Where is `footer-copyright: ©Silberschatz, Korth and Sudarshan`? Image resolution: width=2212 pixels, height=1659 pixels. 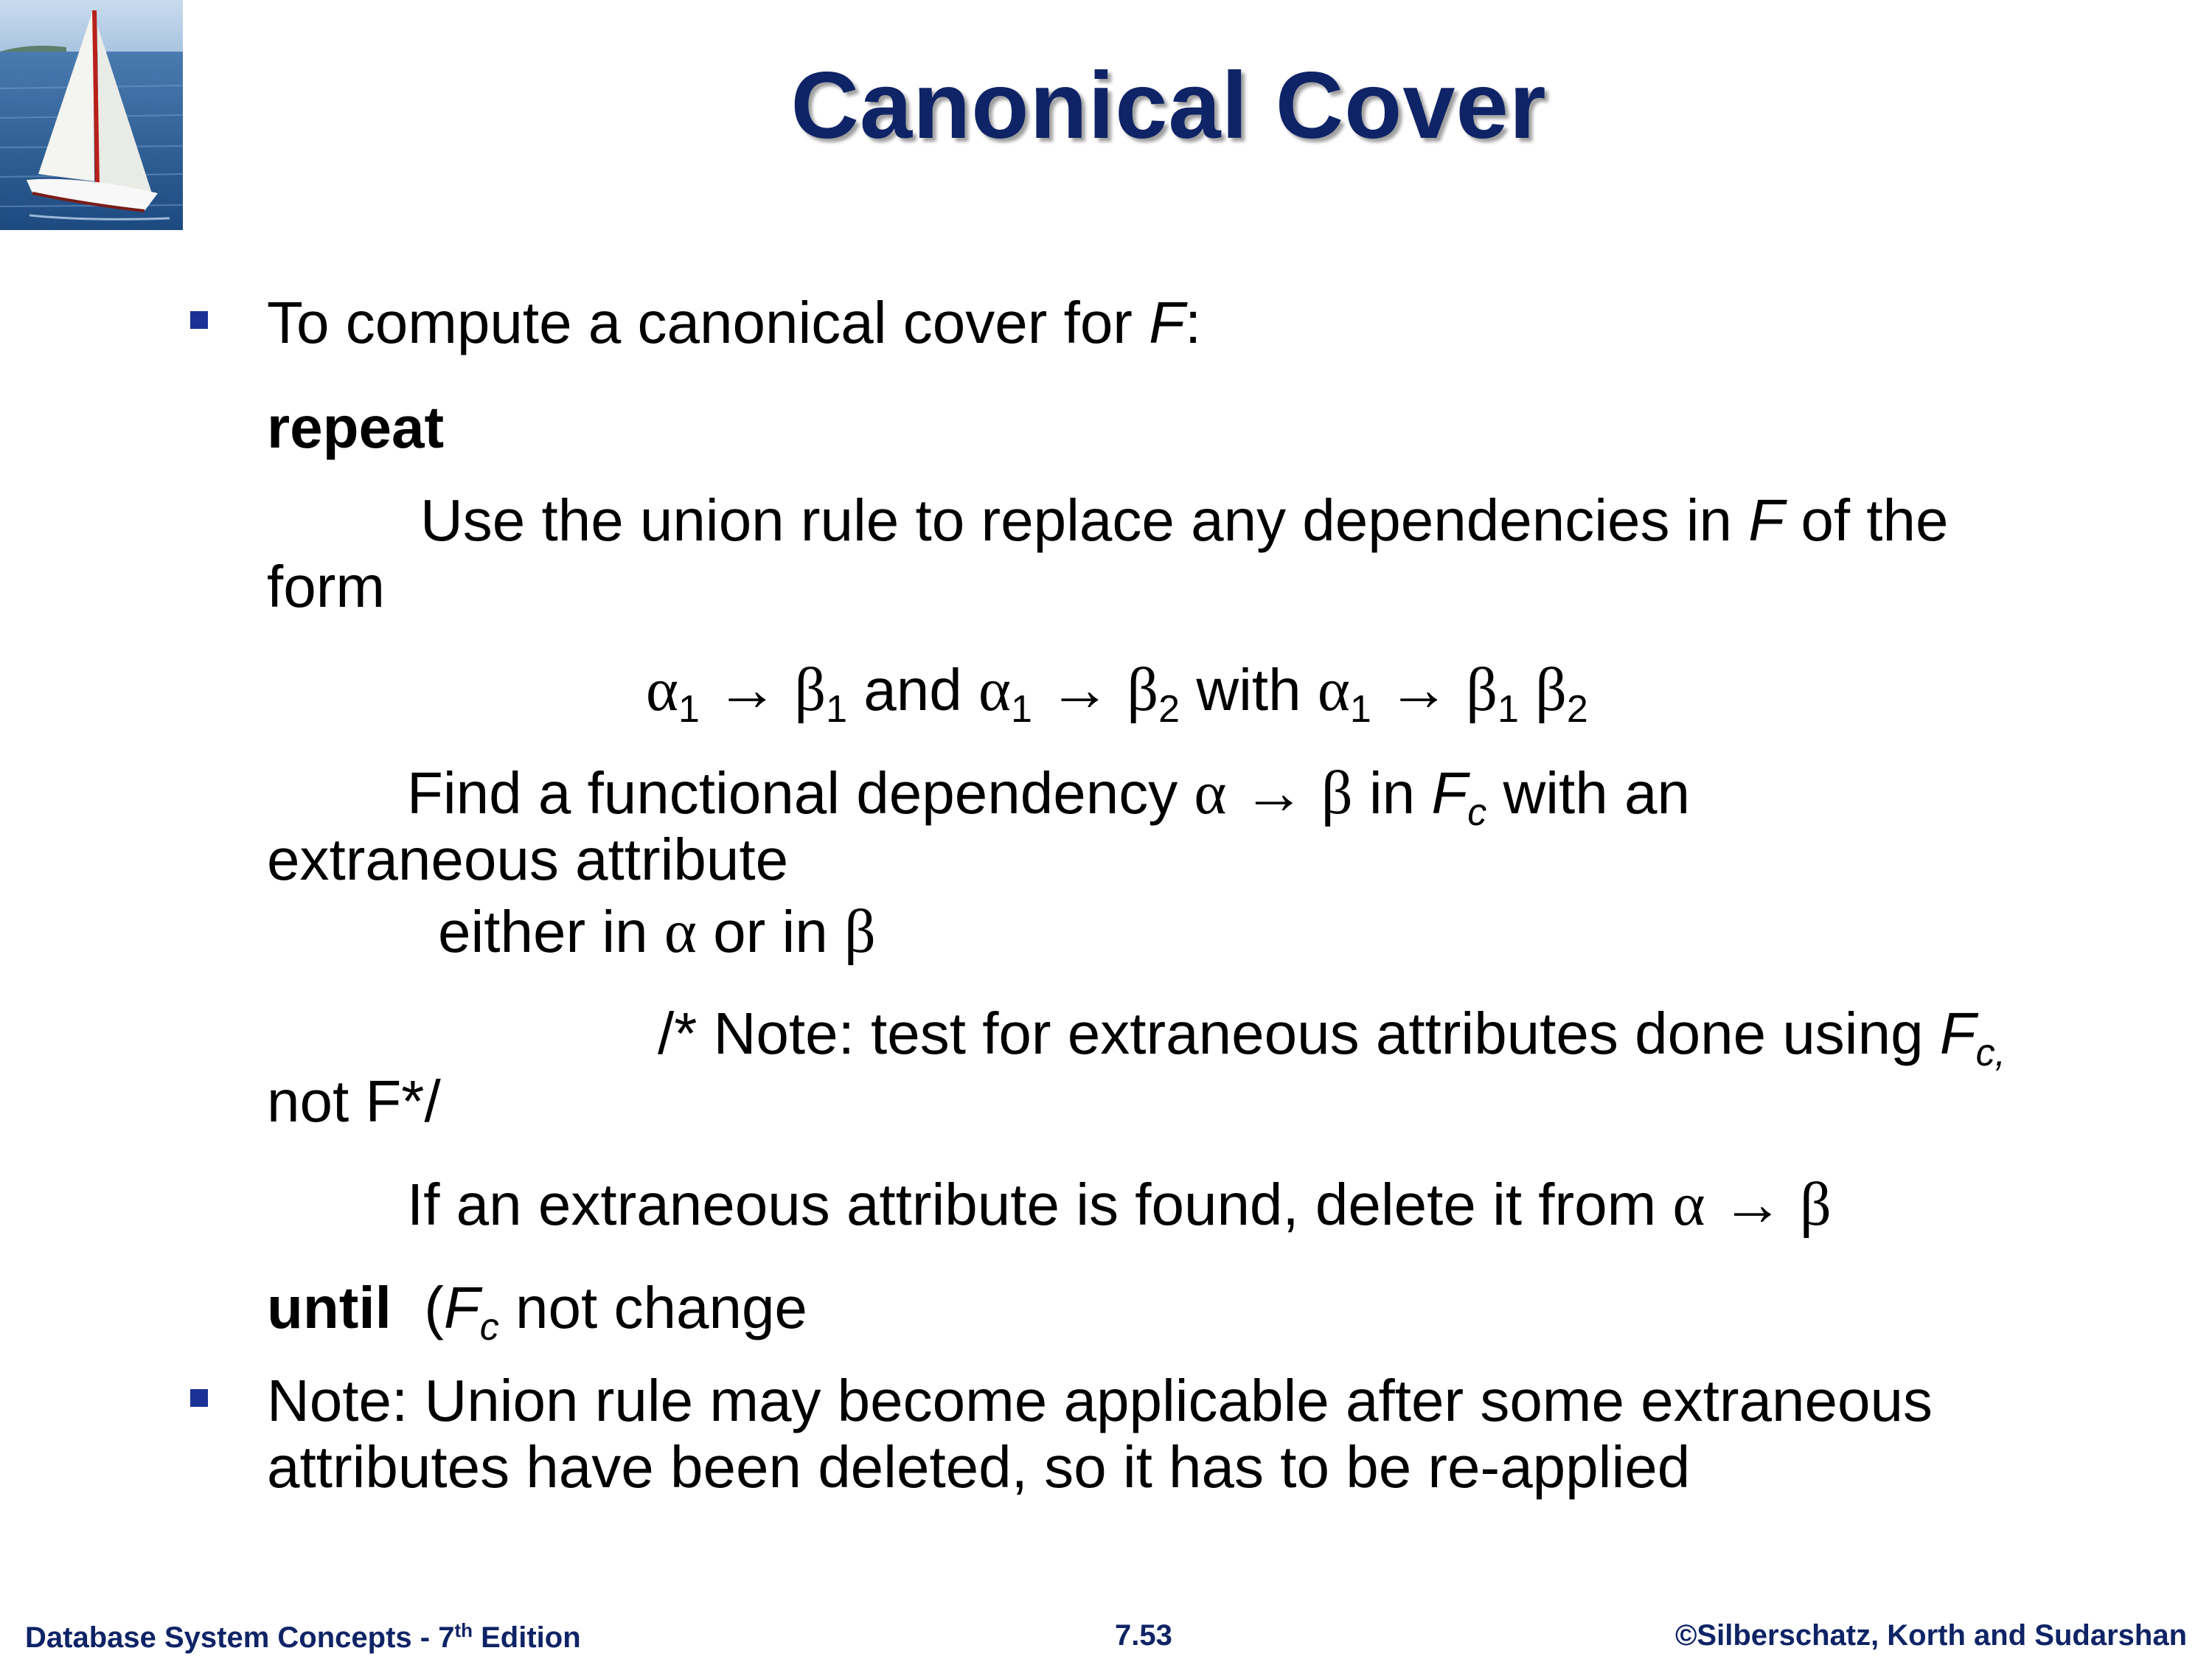
footer-copyright: ©Silberschatz, Korth and Sudarshan is located at coordinates (1930, 1635).